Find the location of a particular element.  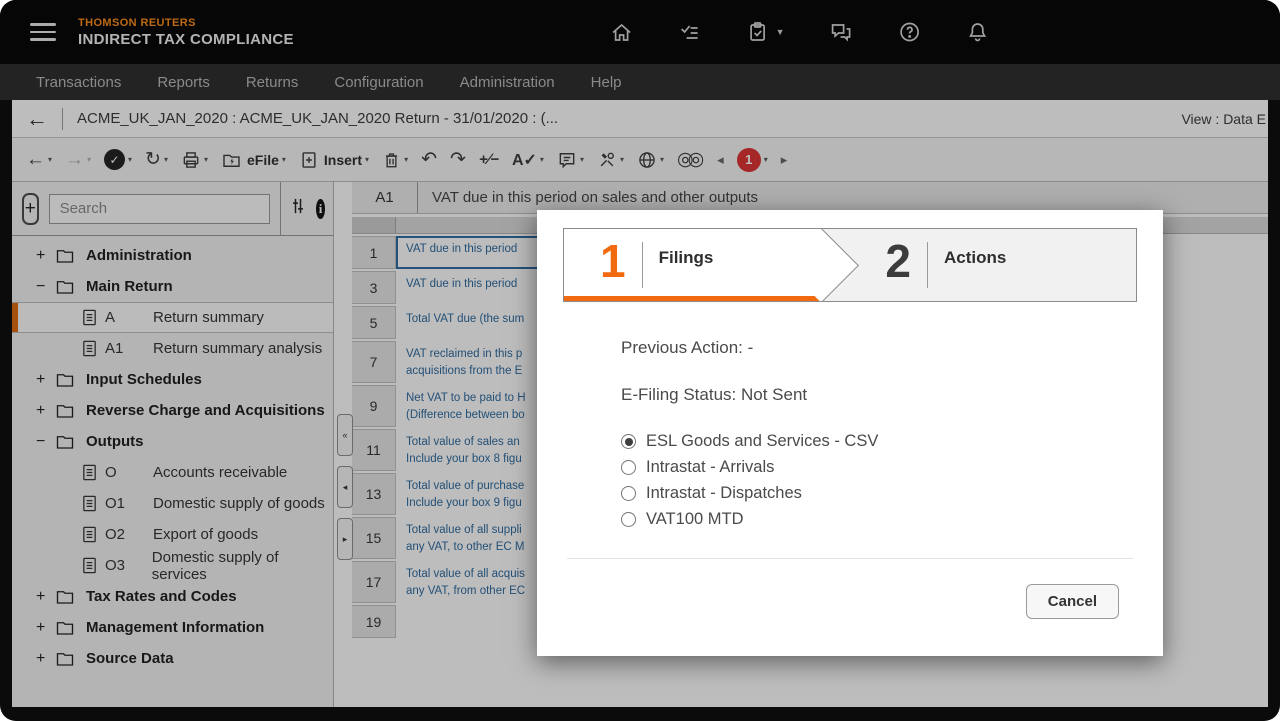

efiling-status-text: E-Filing Status: Not Sent is located at coordinates (714, 394).